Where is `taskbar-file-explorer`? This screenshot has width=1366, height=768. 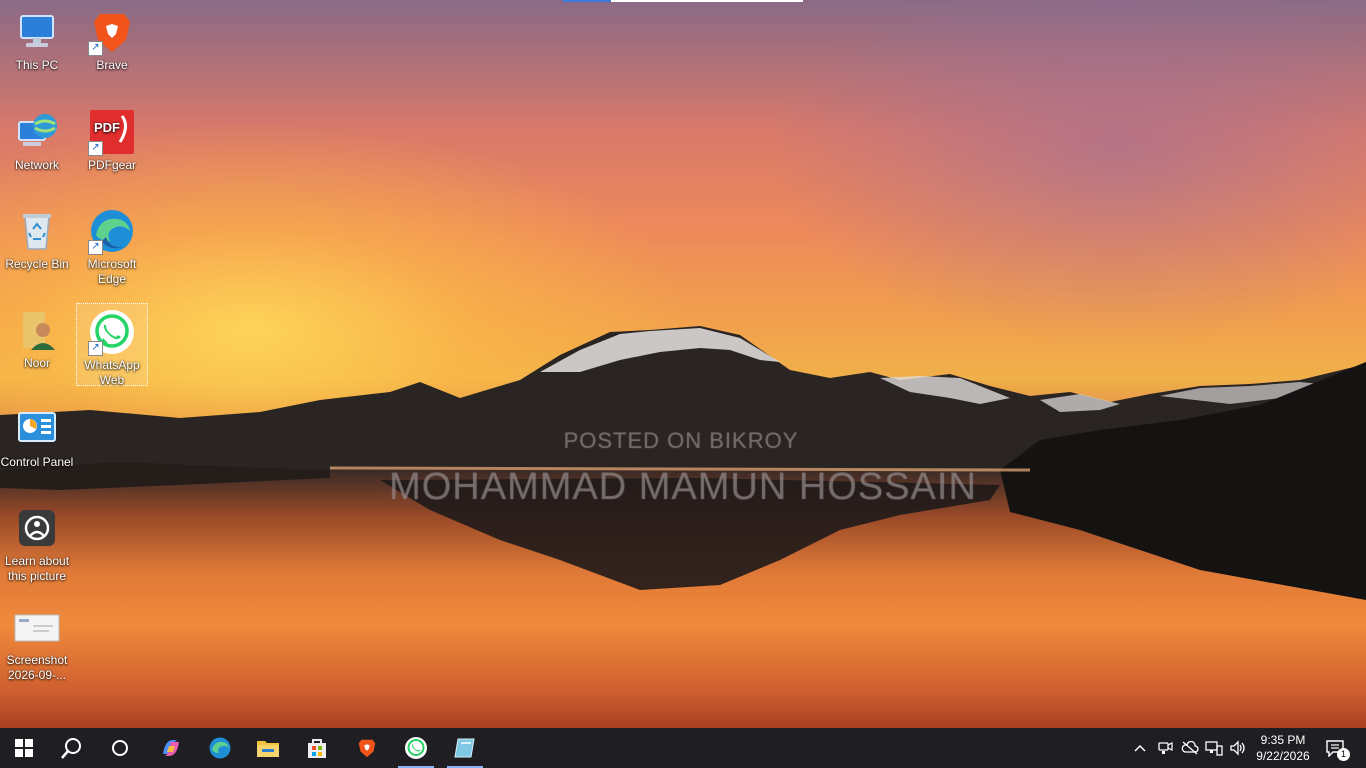 taskbar-file-explorer is located at coordinates (268, 748).